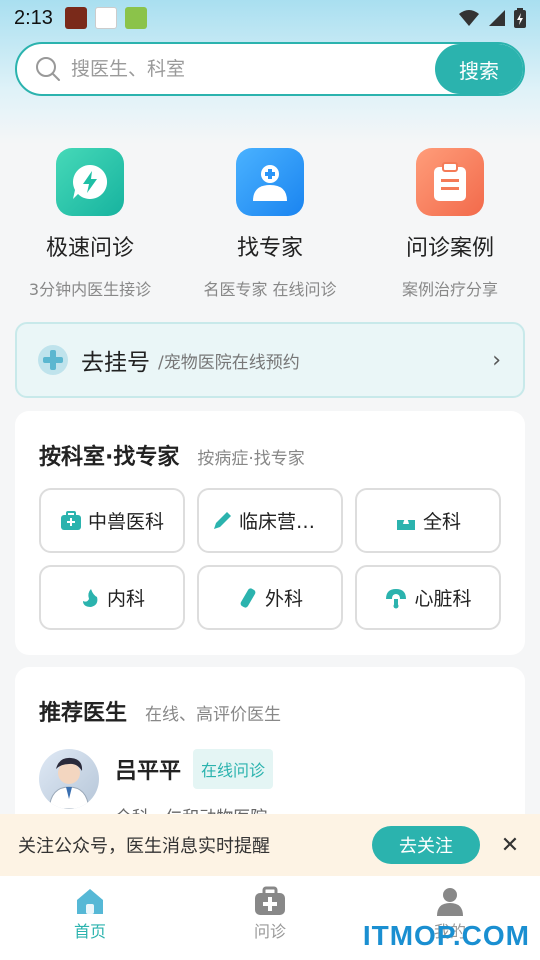 This screenshot has height=960, width=540. What do you see at coordinates (90, 224) in the screenshot?
I see `feature-quick-consult: 极速问诊 3分钟内医生接诊` at bounding box center [90, 224].